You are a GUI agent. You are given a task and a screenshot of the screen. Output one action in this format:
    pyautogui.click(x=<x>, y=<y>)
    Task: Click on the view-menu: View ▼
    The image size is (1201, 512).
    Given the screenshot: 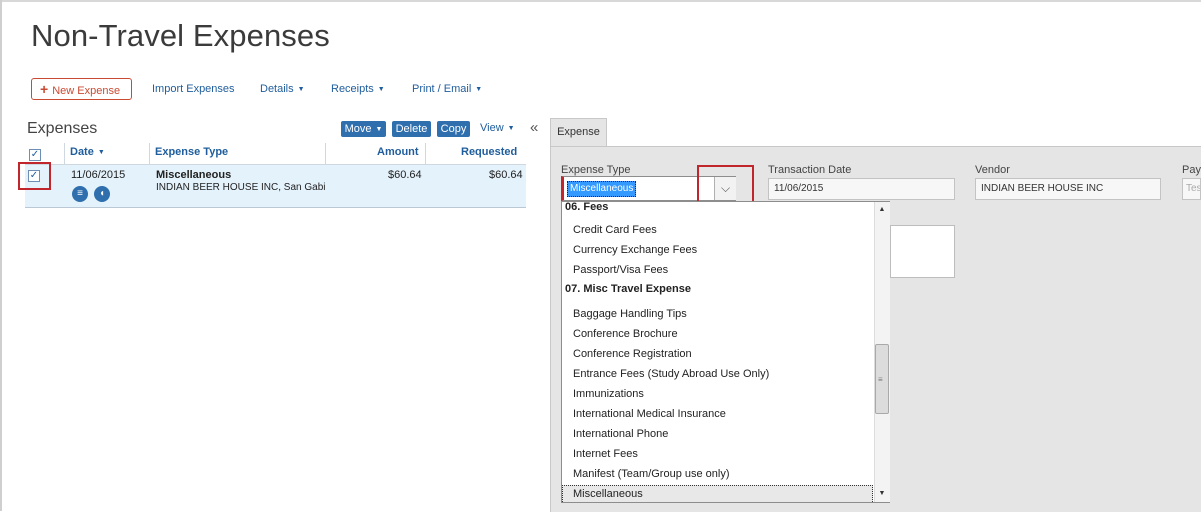 What is the action you would take?
    pyautogui.click(x=497, y=128)
    